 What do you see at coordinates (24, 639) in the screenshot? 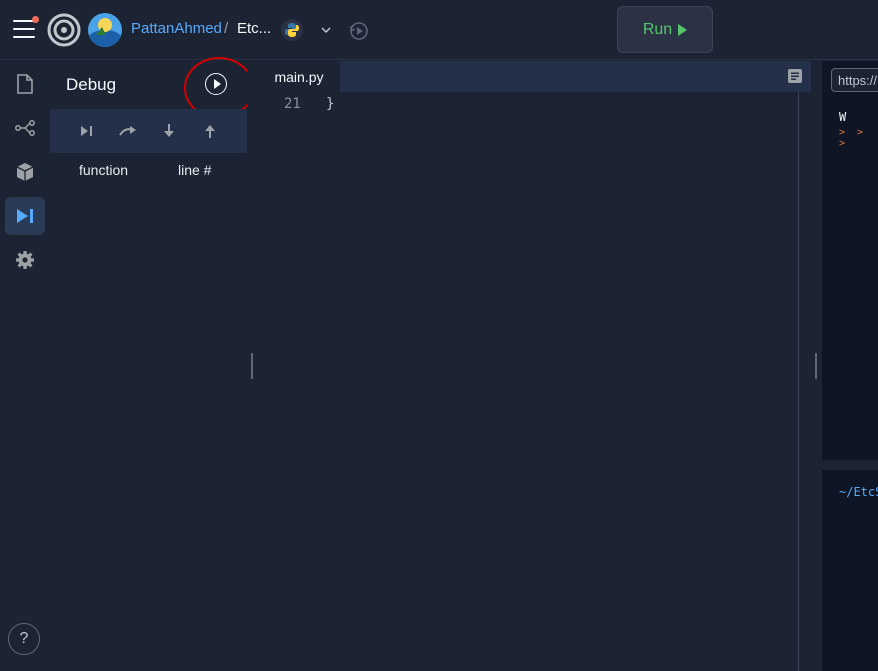
I see `help-button: ?` at bounding box center [24, 639].